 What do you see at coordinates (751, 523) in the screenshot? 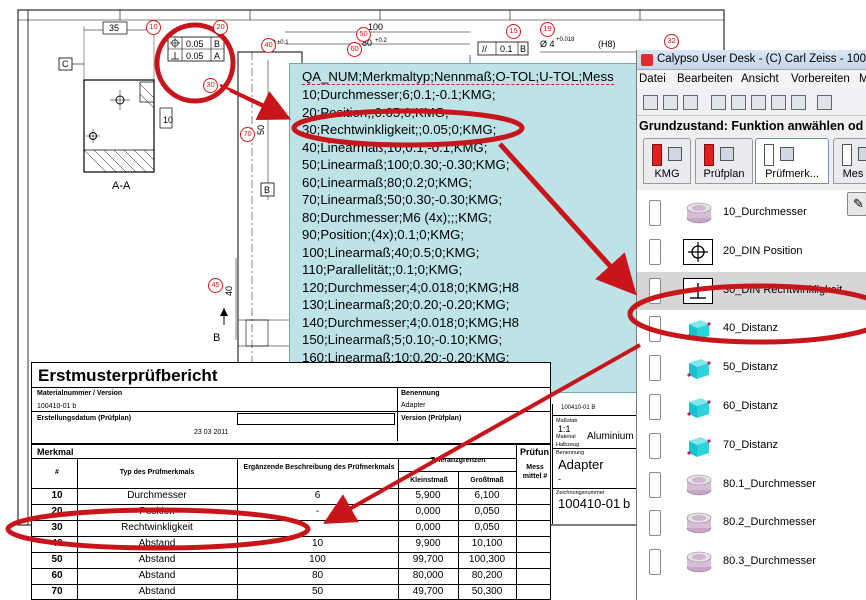
I see `characteristic-row: 80.2_Durchmesser` at bounding box center [751, 523].